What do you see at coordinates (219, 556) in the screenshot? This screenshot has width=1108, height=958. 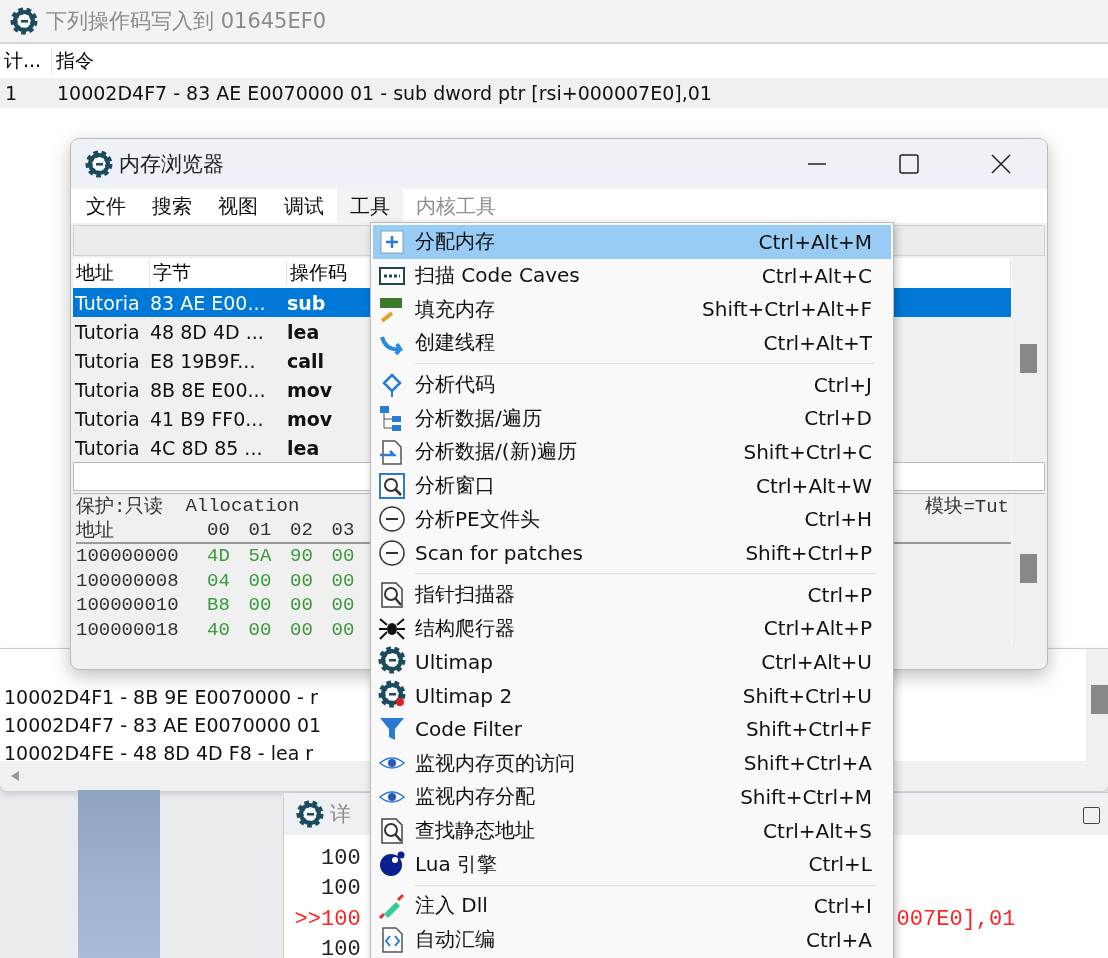 I see `hex-byte: 4D` at bounding box center [219, 556].